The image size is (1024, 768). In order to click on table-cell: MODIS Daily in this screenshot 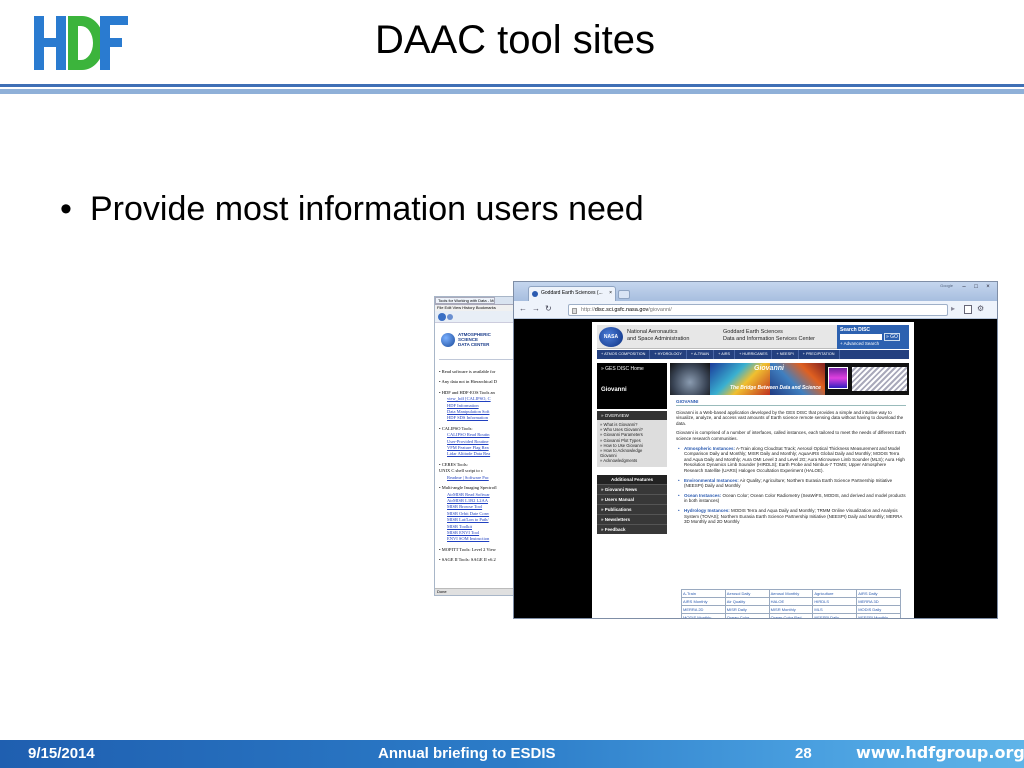, I will do `click(878, 609)`.